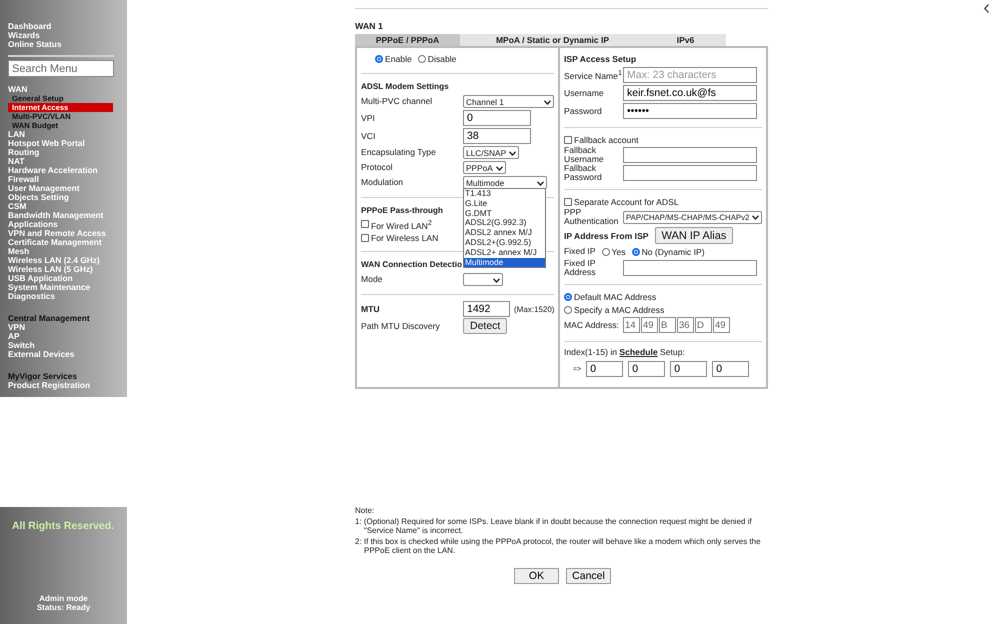  Describe the element at coordinates (614, 251) in the screenshot. I see `radio-option: Yes` at that location.